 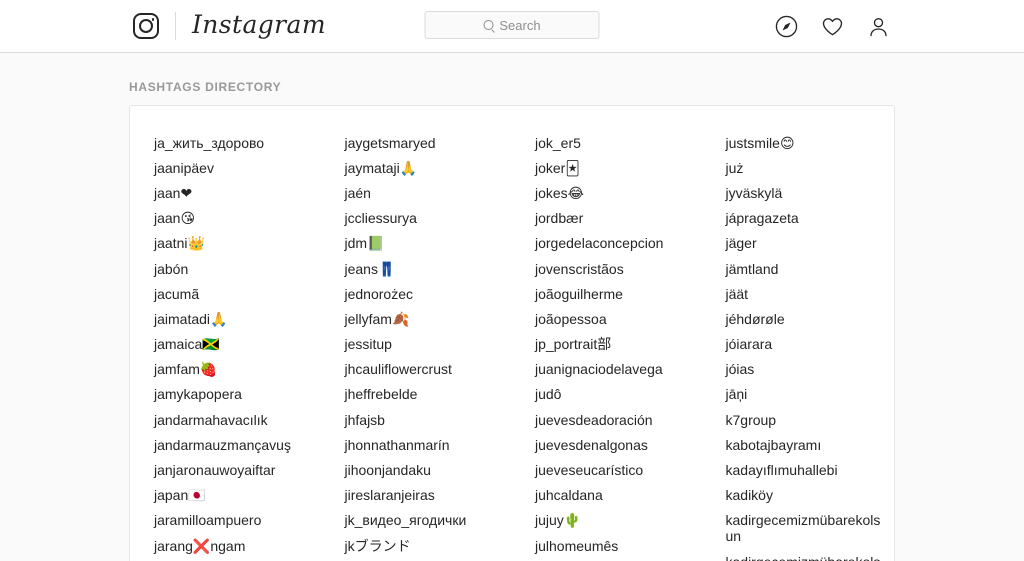 I want to click on hashtag-link: joãopessoa, so click(x=616, y=318).